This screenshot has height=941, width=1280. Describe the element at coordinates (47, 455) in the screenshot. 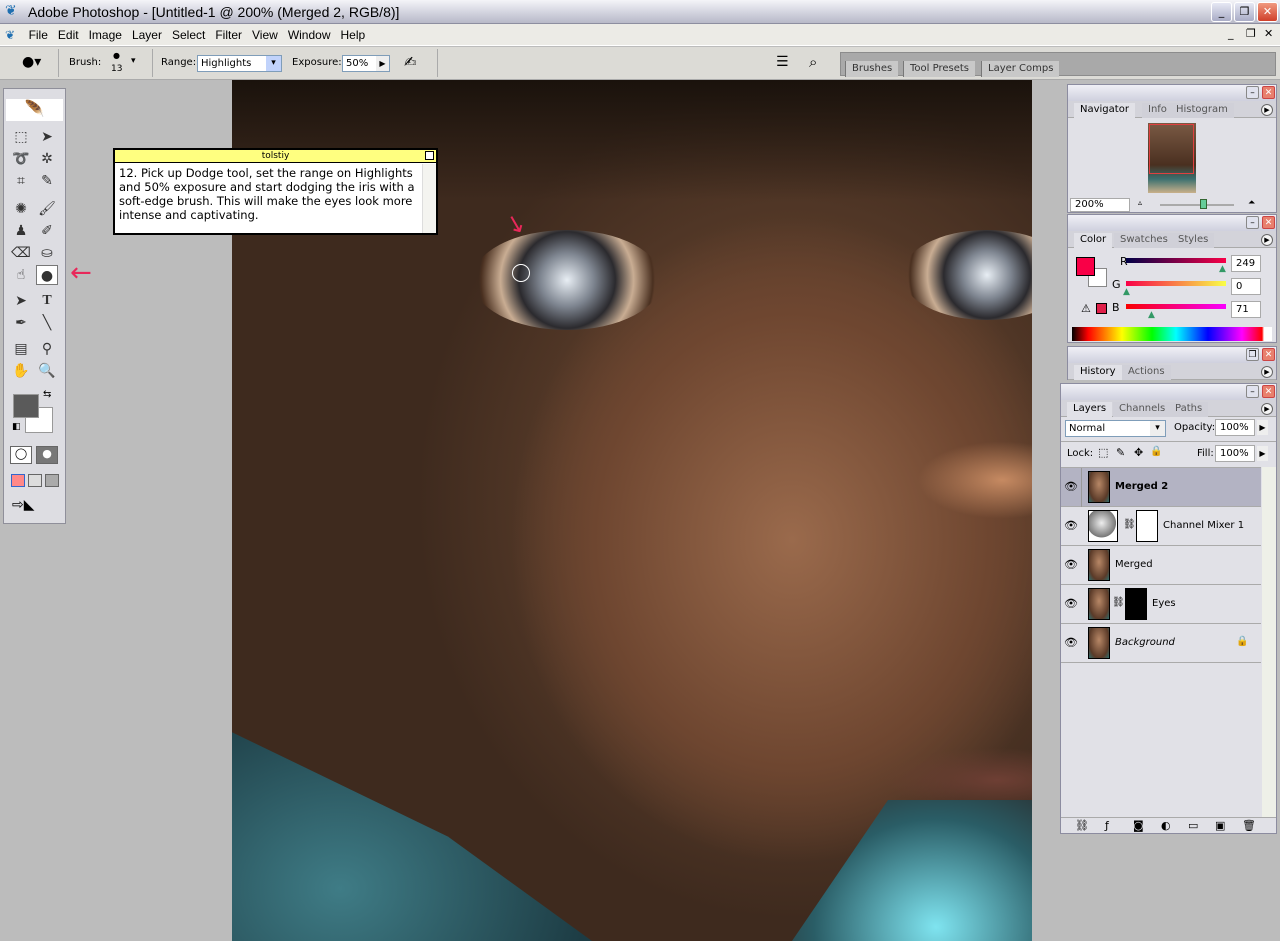

I see `quick-mask-button: ●` at that location.